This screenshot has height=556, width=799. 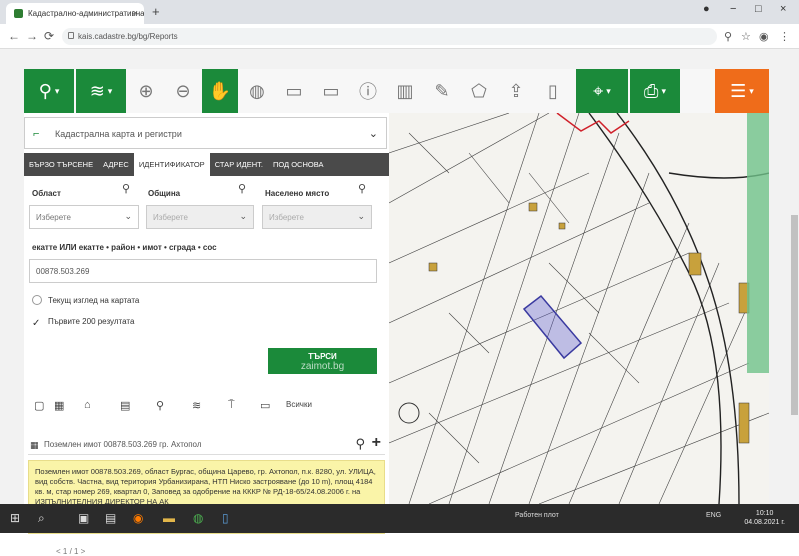 I want to click on profile-icon: ◉, so click(x=764, y=36).